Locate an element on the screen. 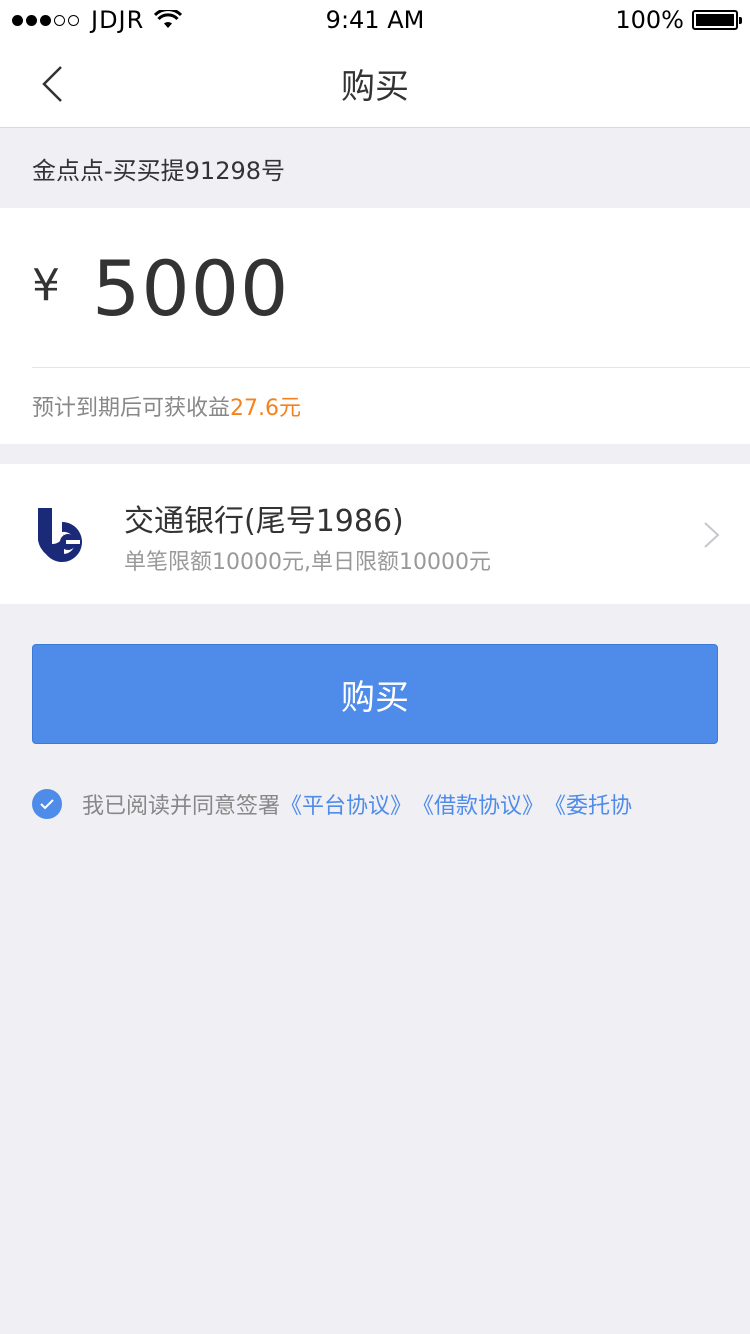 The image size is (750, 1334). battery-percent: 100% is located at coordinates (649, 20).